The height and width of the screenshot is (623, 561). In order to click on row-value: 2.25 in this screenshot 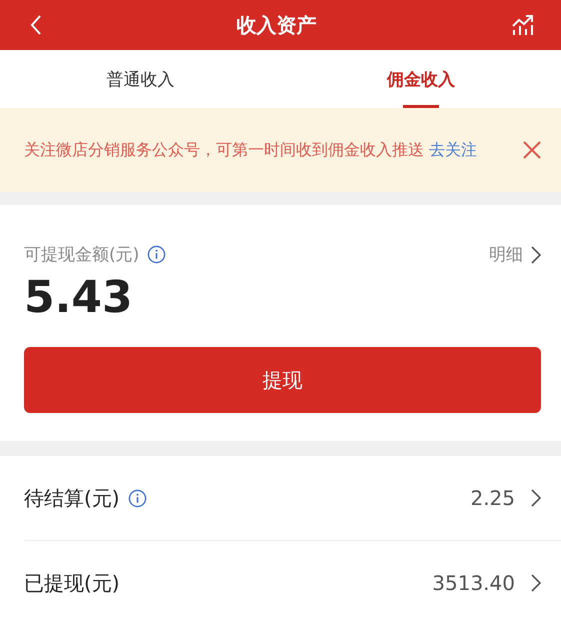, I will do `click(492, 498)`.